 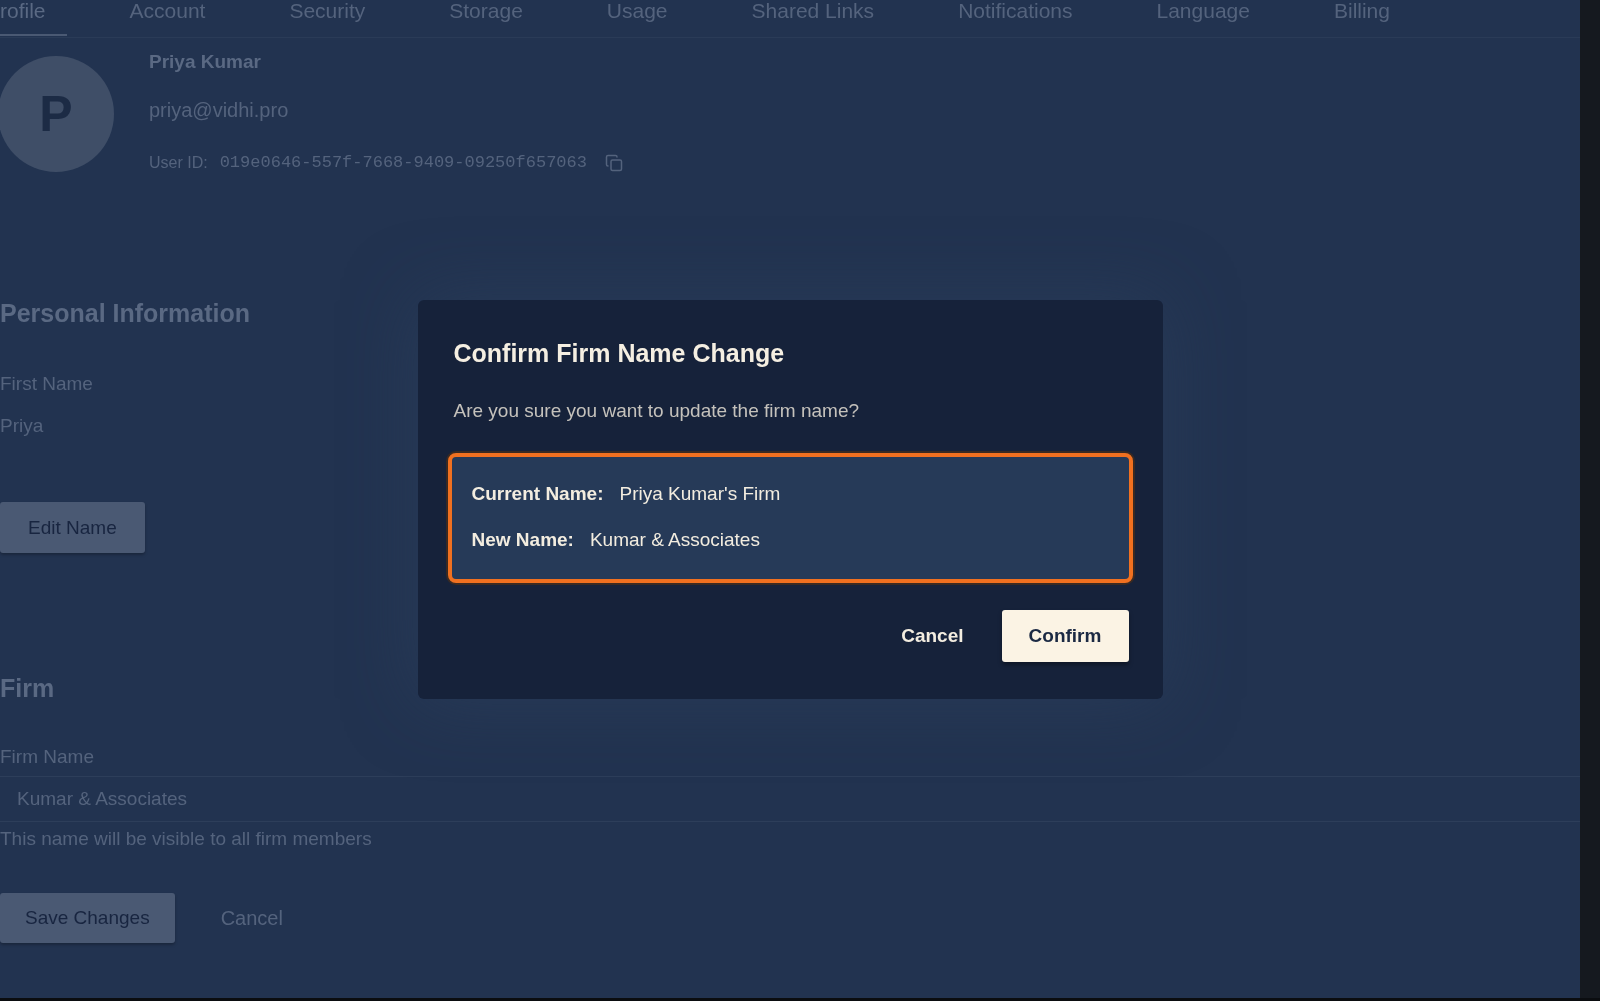 I want to click on section-heading: Personal Information, so click(x=125, y=313).